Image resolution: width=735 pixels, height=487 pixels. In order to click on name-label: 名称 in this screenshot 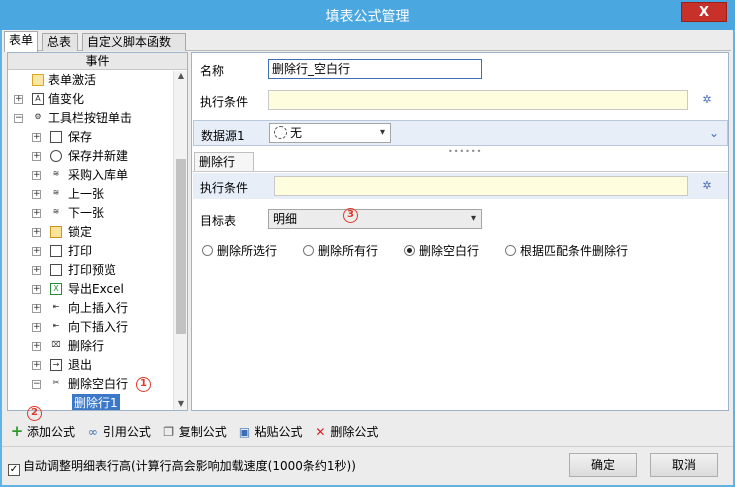, I will do `click(212, 71)`.